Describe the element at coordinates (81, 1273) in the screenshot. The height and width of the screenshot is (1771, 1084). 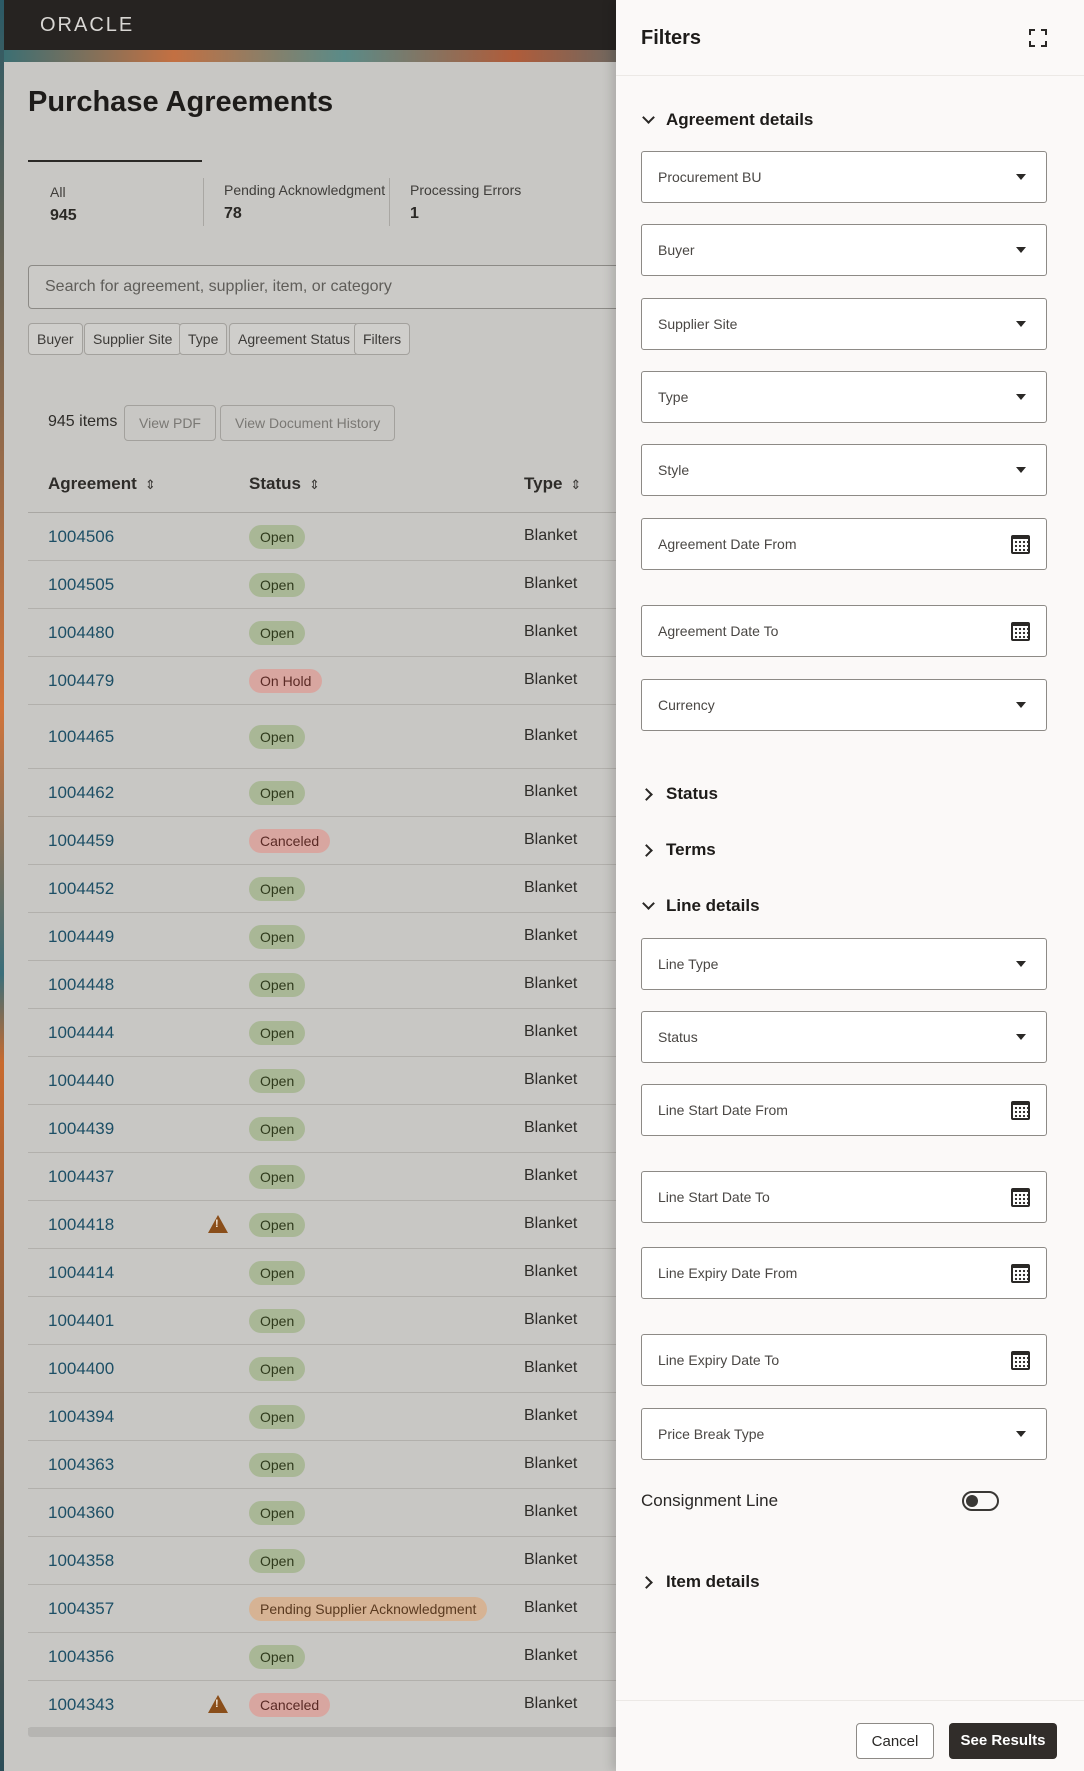
I see `agreement-link: 1004414` at that location.